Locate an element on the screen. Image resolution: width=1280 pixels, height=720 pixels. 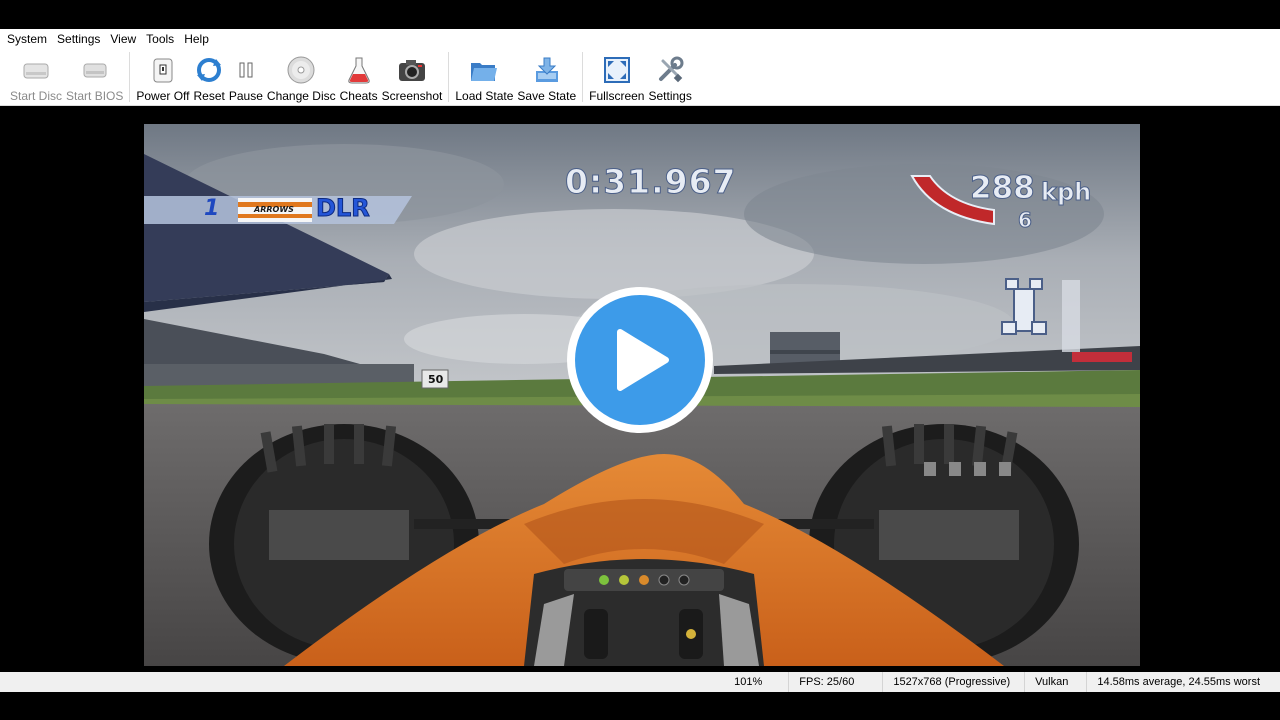
tools-icon is located at coordinates (670, 70).